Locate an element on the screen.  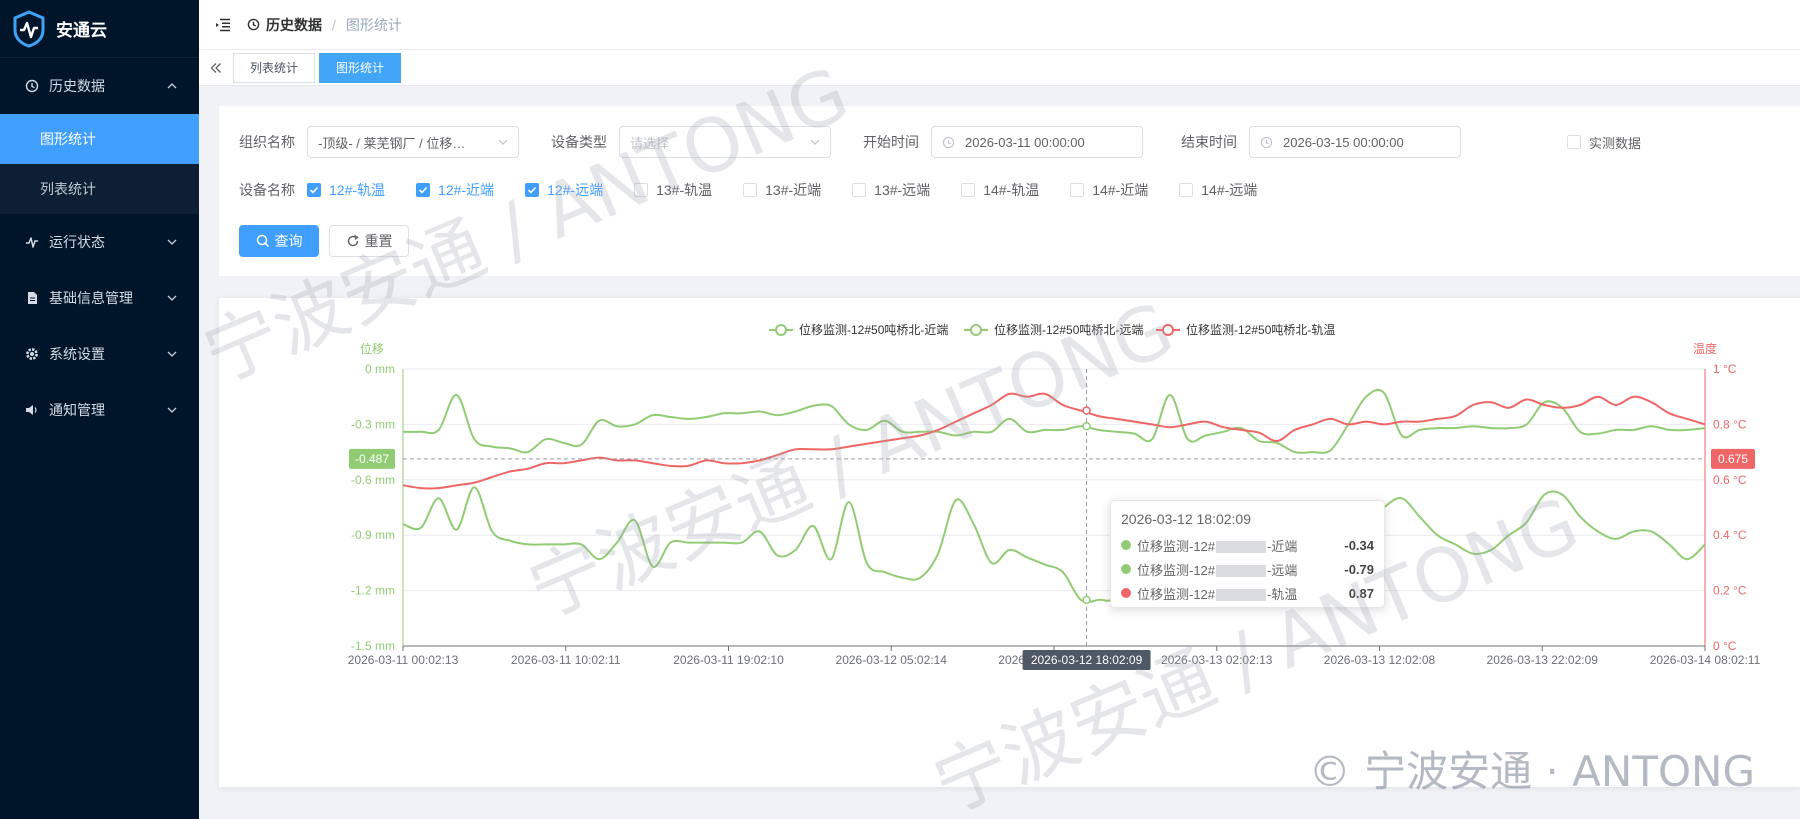
device-checkbox-label: 14#-近端 is located at coordinates (1120, 190).